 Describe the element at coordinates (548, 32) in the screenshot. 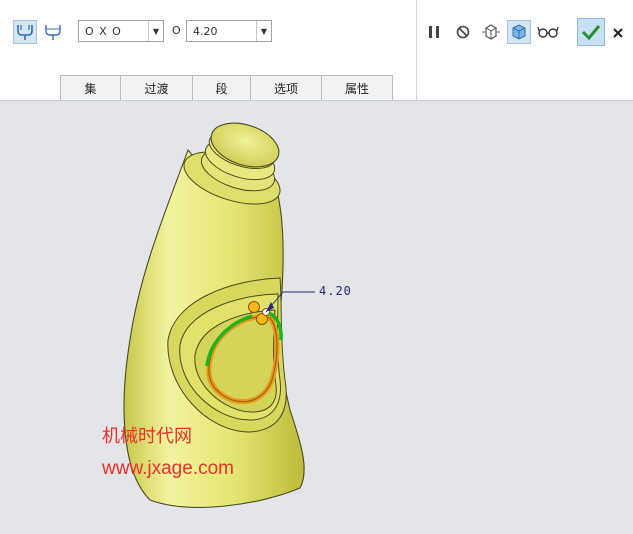

I see `glasses-preview-icon` at that location.